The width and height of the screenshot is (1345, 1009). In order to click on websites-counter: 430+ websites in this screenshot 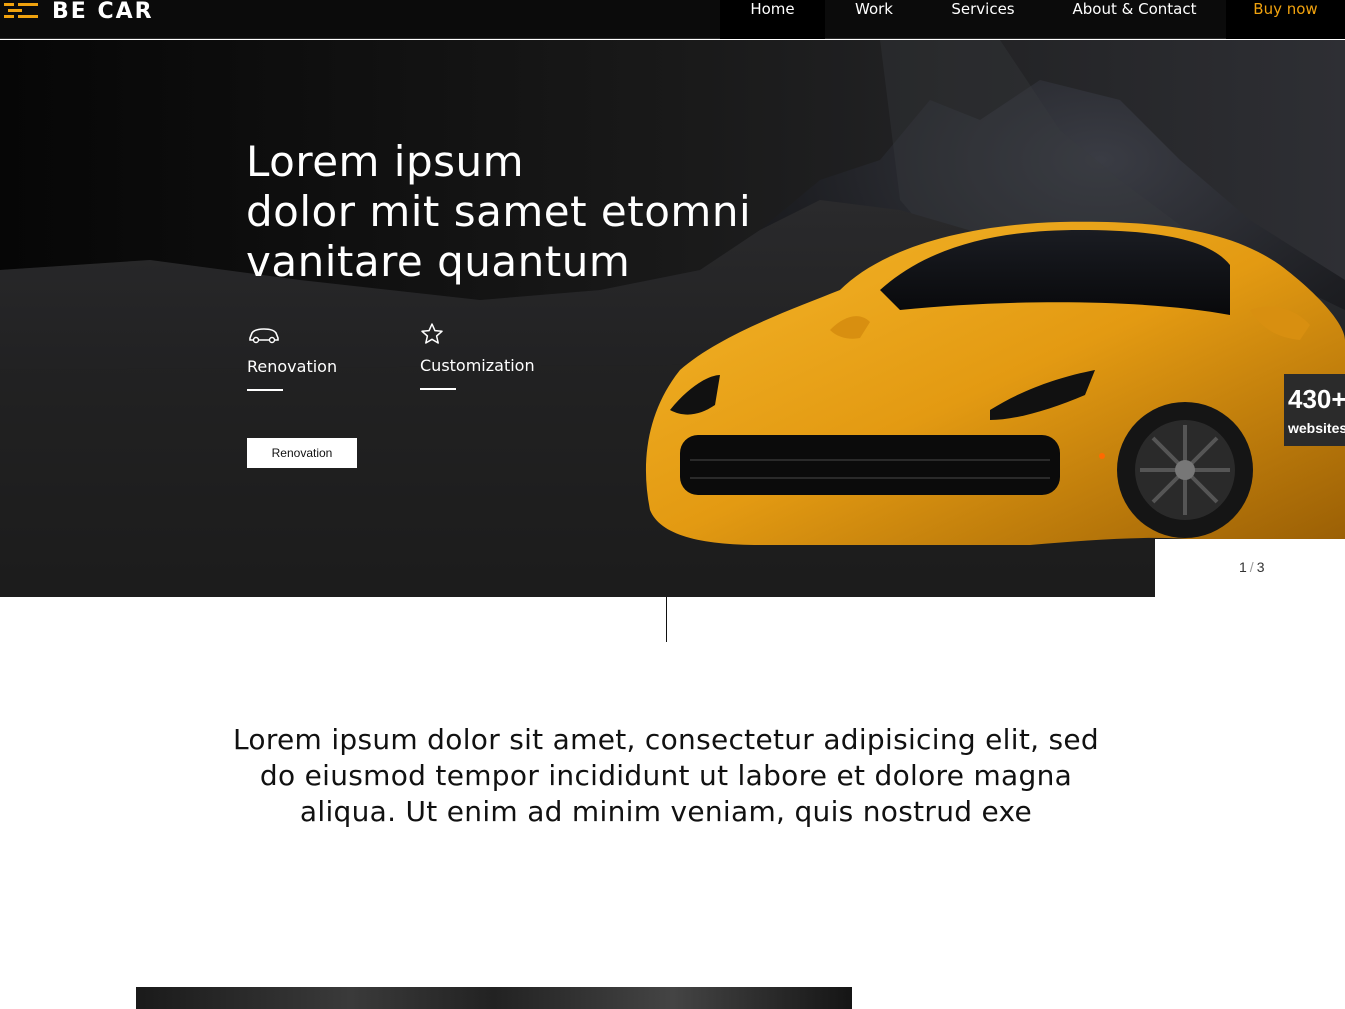, I will do `click(1314, 410)`.